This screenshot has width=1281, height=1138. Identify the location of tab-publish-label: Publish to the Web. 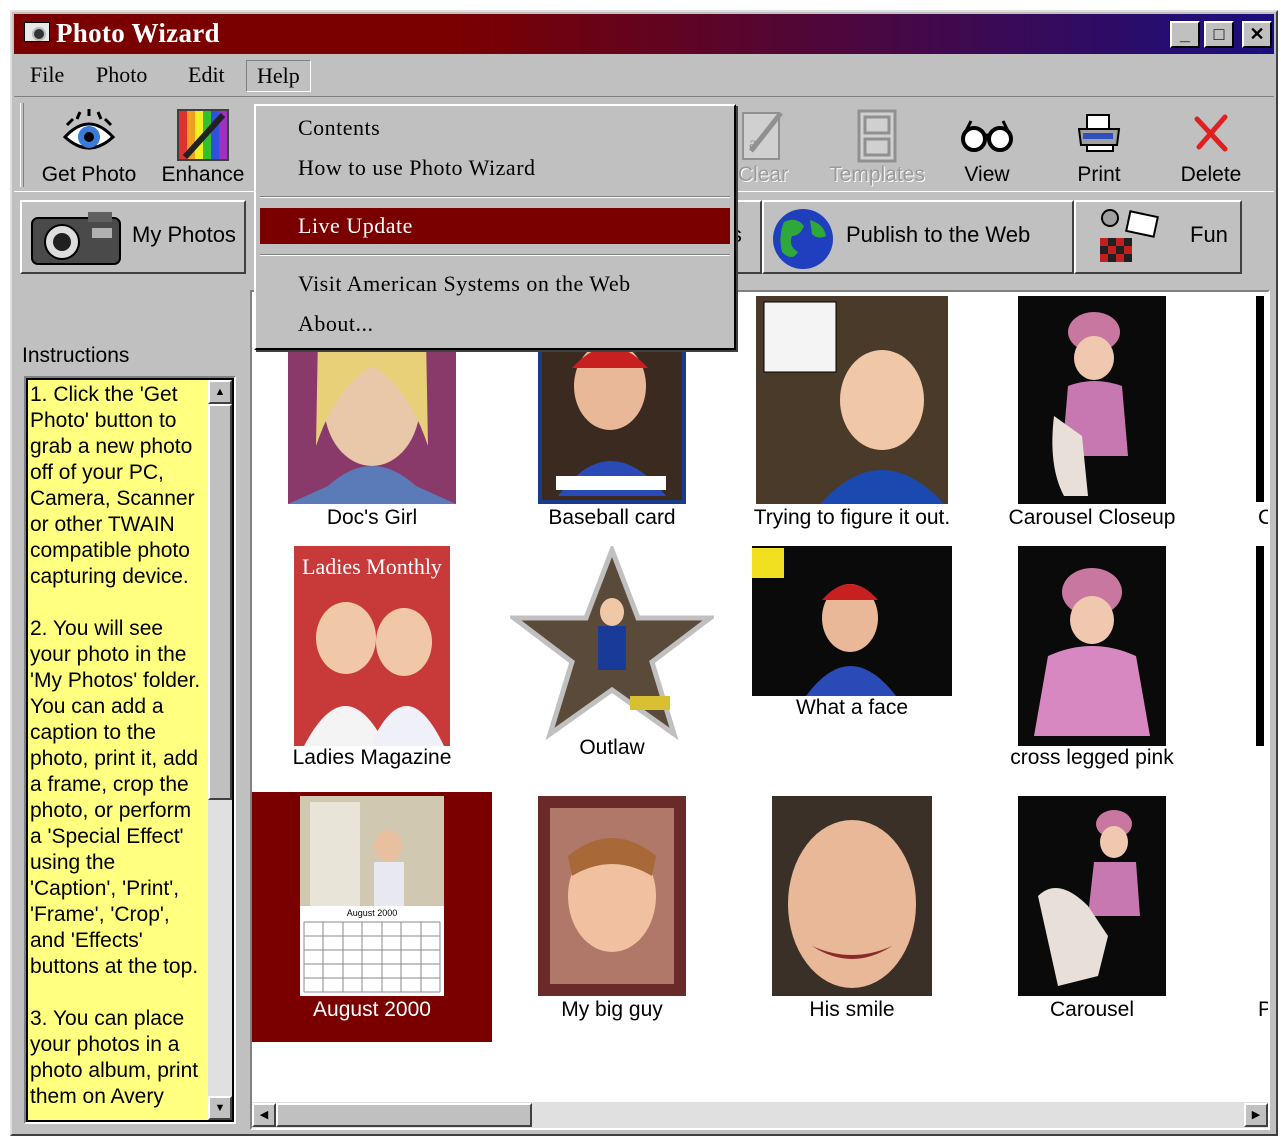
(938, 234).